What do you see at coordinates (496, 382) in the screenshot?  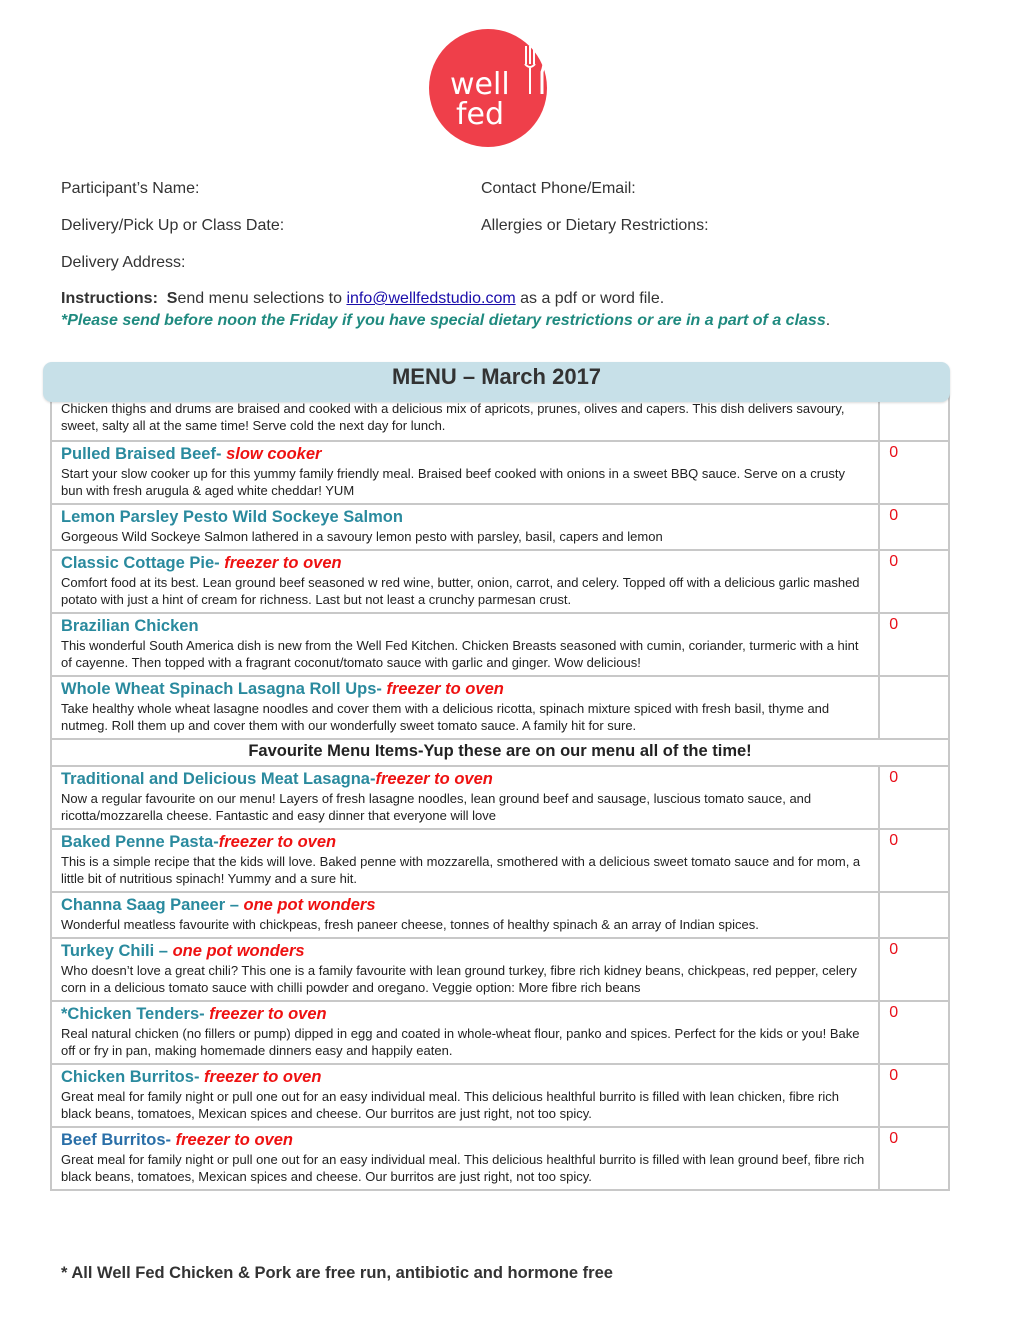 I see `menu-header: MENU – March 2017` at bounding box center [496, 382].